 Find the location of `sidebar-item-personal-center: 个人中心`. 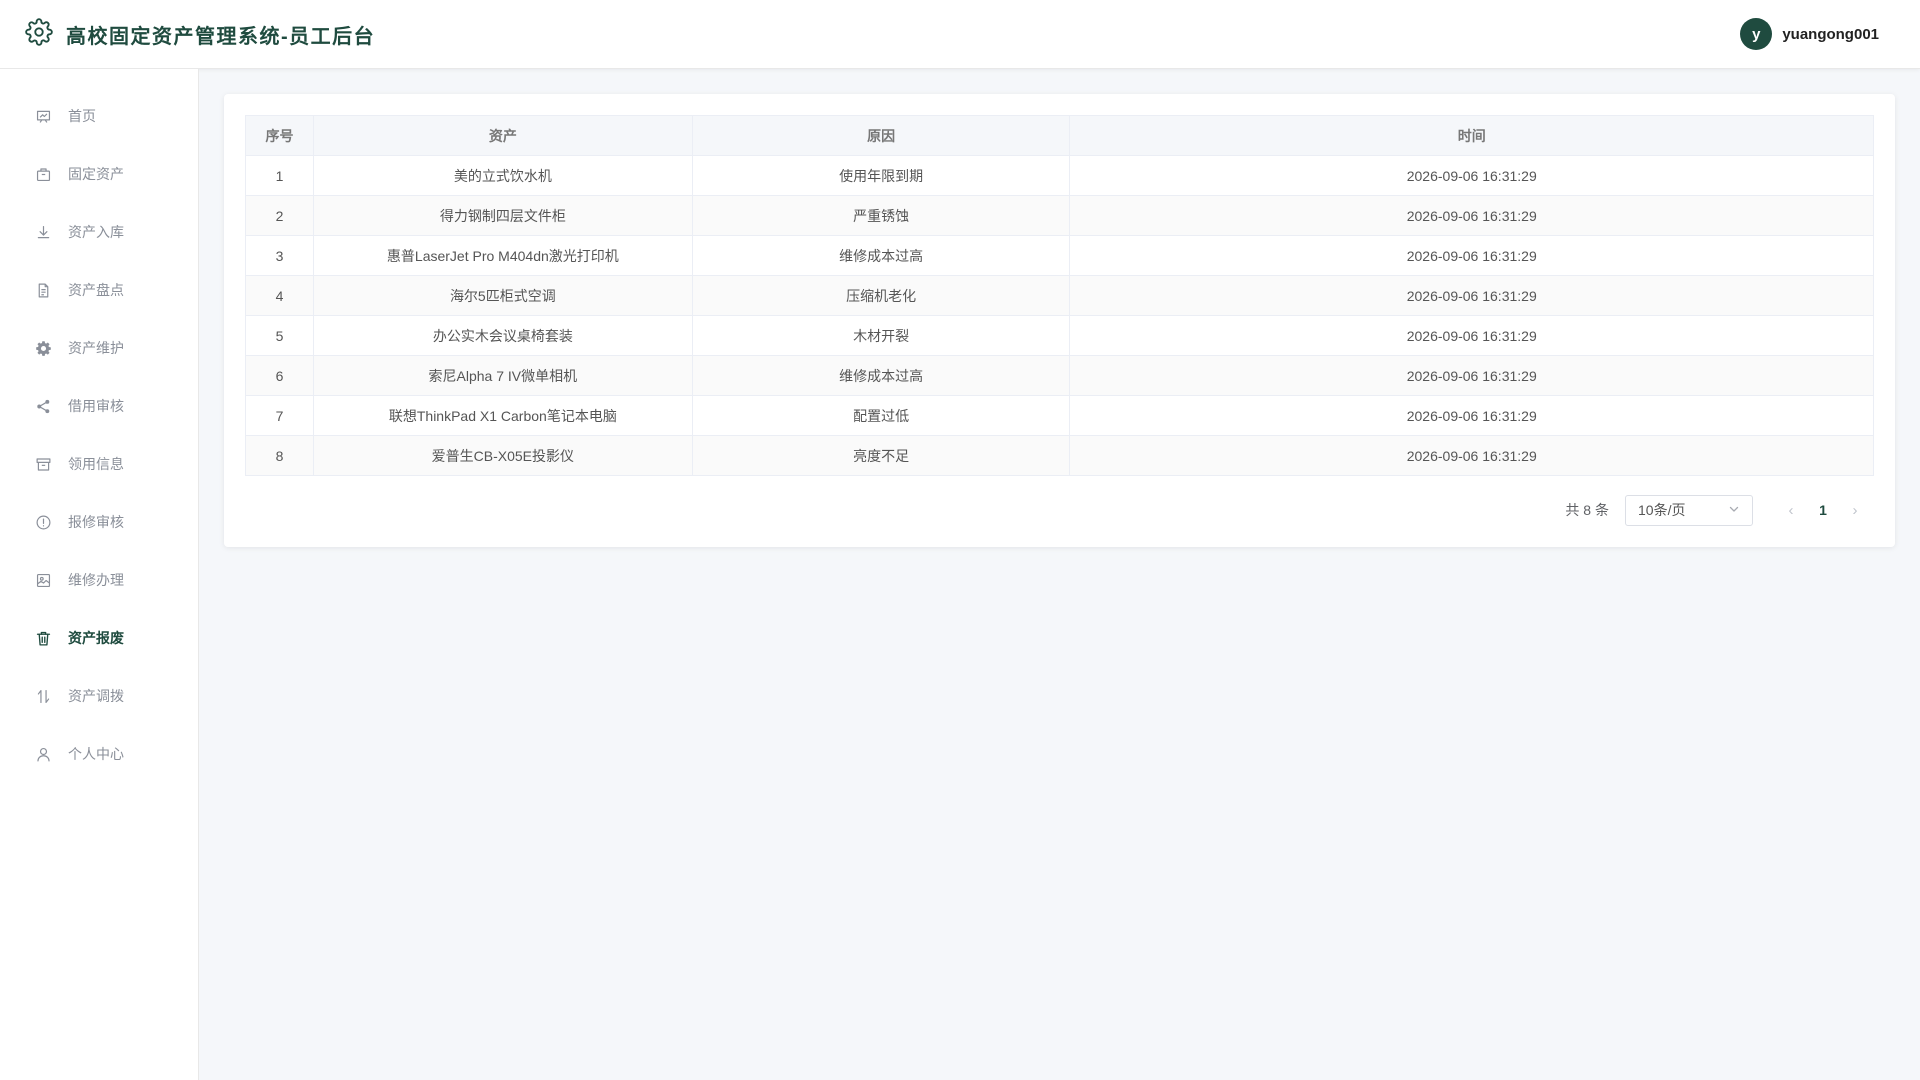

sidebar-item-personal-center: 个人中心 is located at coordinates (99, 754).